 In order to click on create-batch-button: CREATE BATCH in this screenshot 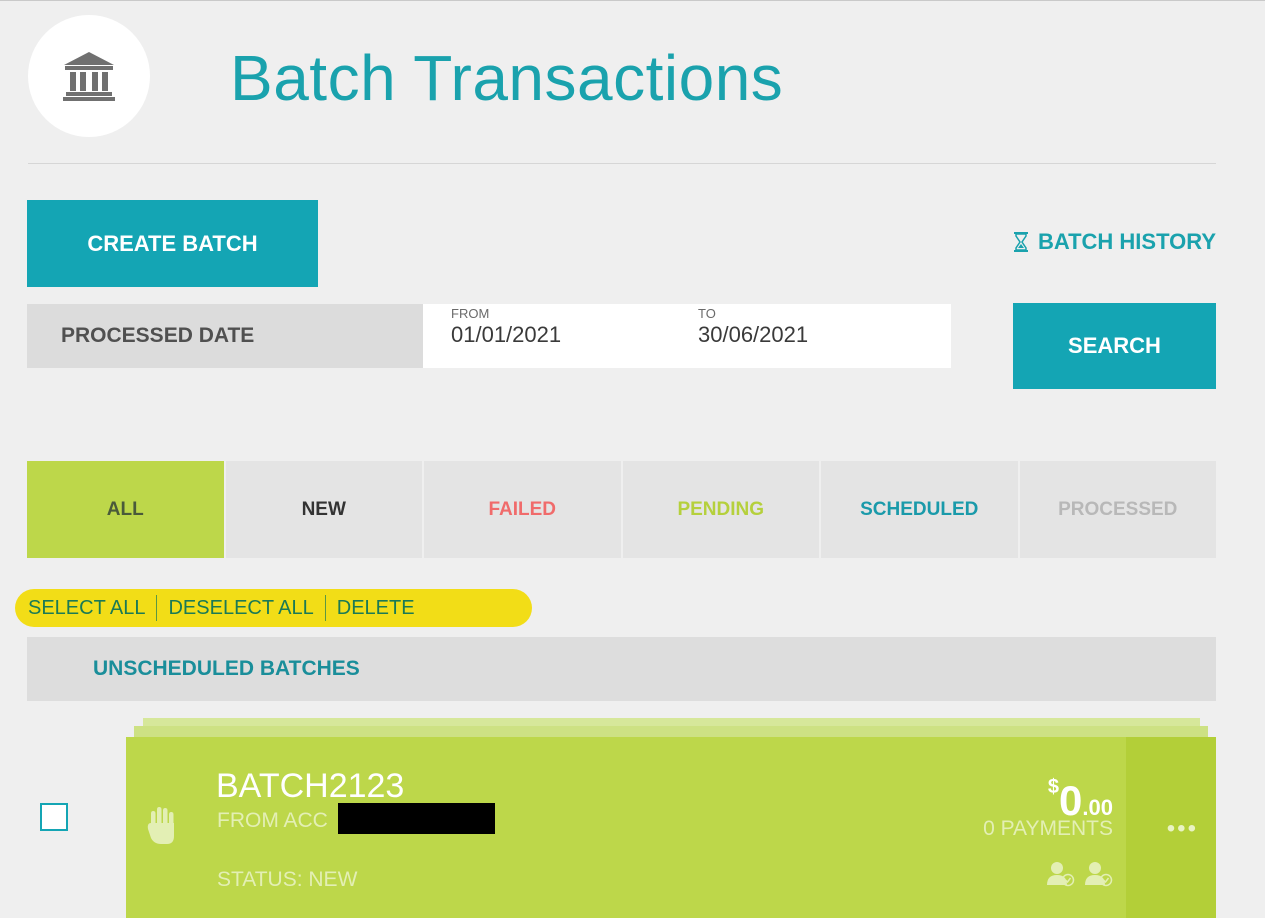, I will do `click(172, 243)`.